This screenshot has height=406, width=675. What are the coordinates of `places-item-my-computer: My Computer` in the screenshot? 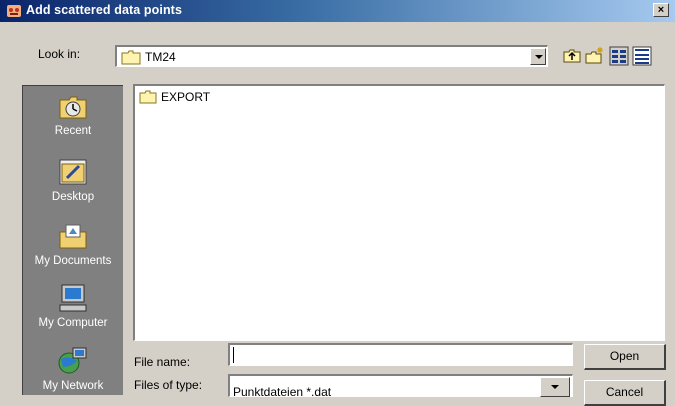 It's located at (73, 305).